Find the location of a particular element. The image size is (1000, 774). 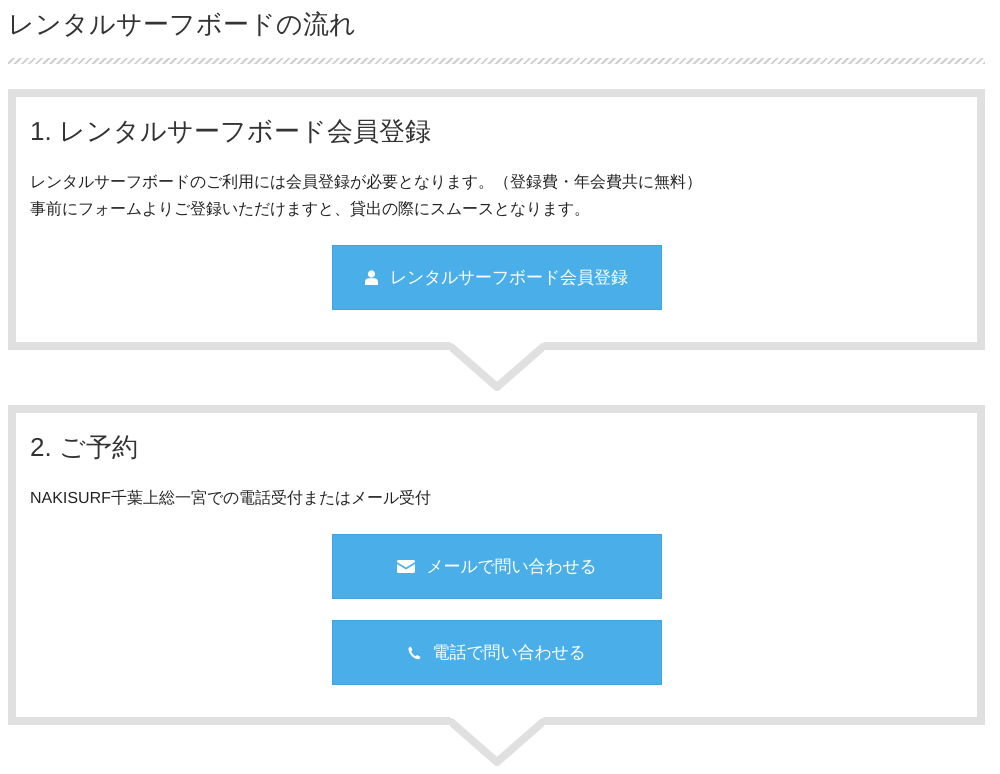

step-title: 2. ご予約 is located at coordinates (84, 447).